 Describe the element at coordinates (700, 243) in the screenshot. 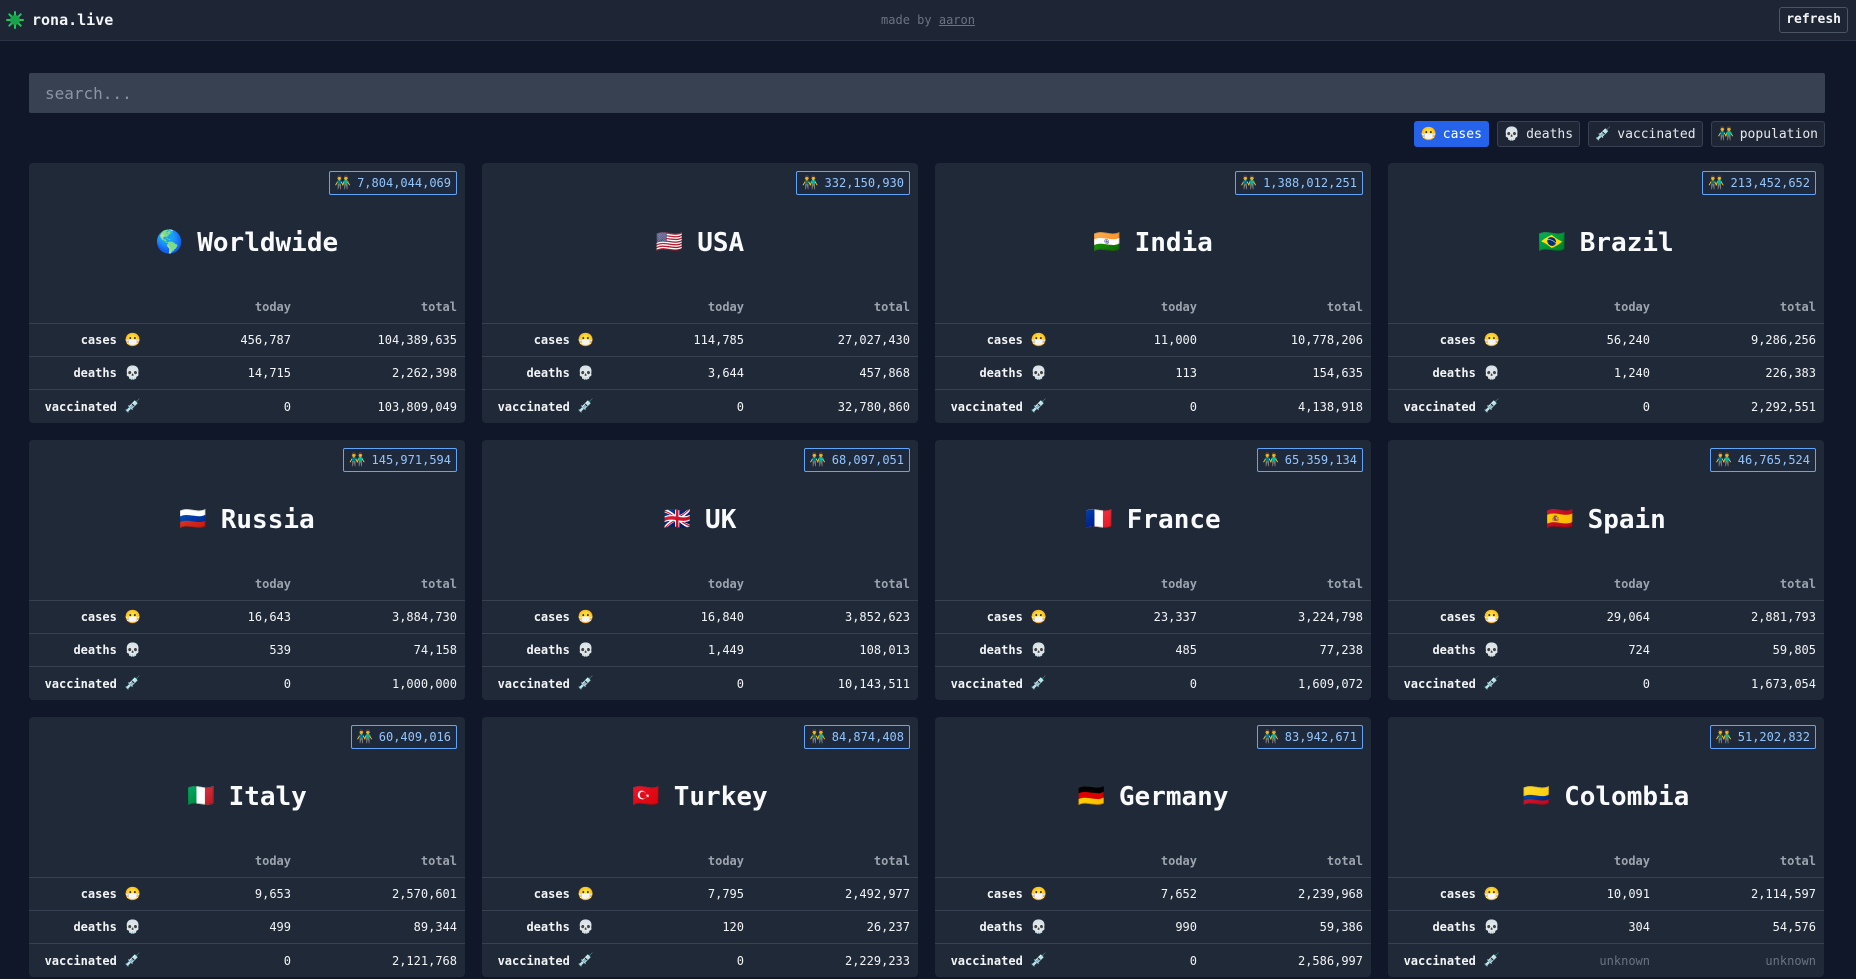

I see `country-title: 🇺🇸 USA` at that location.